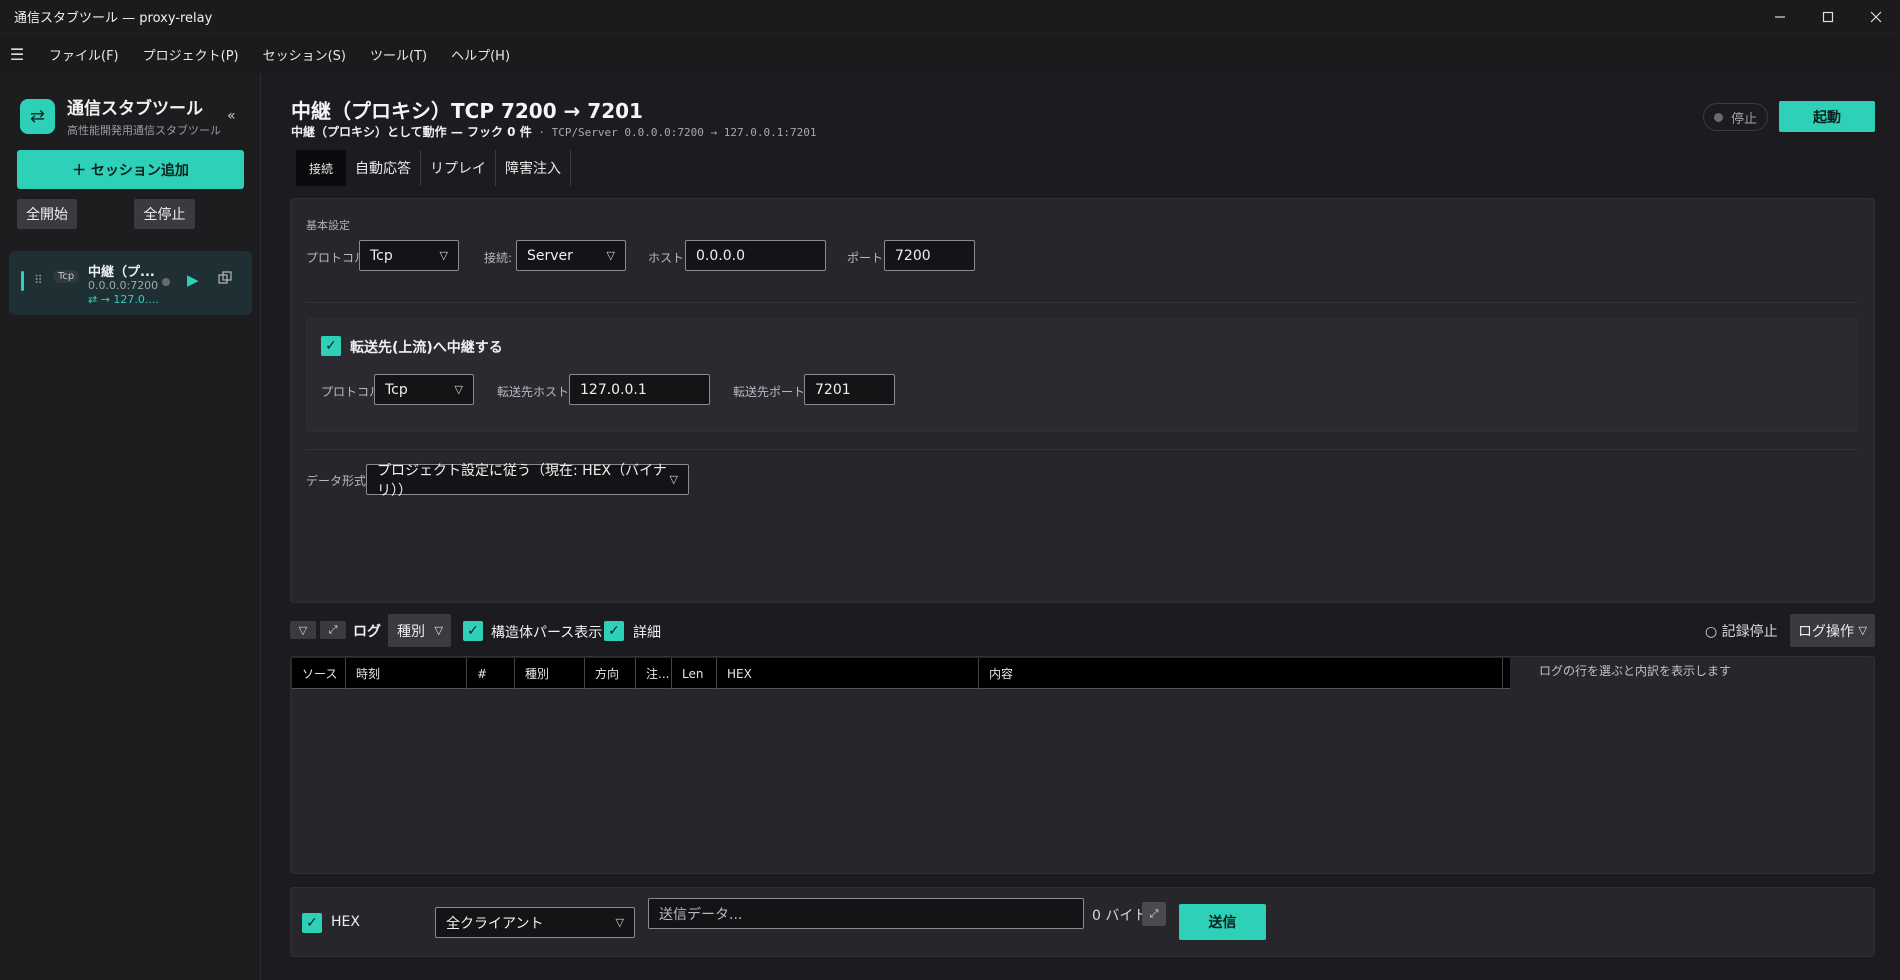 The image size is (1900, 980). I want to click on column-header: Len, so click(694, 673).